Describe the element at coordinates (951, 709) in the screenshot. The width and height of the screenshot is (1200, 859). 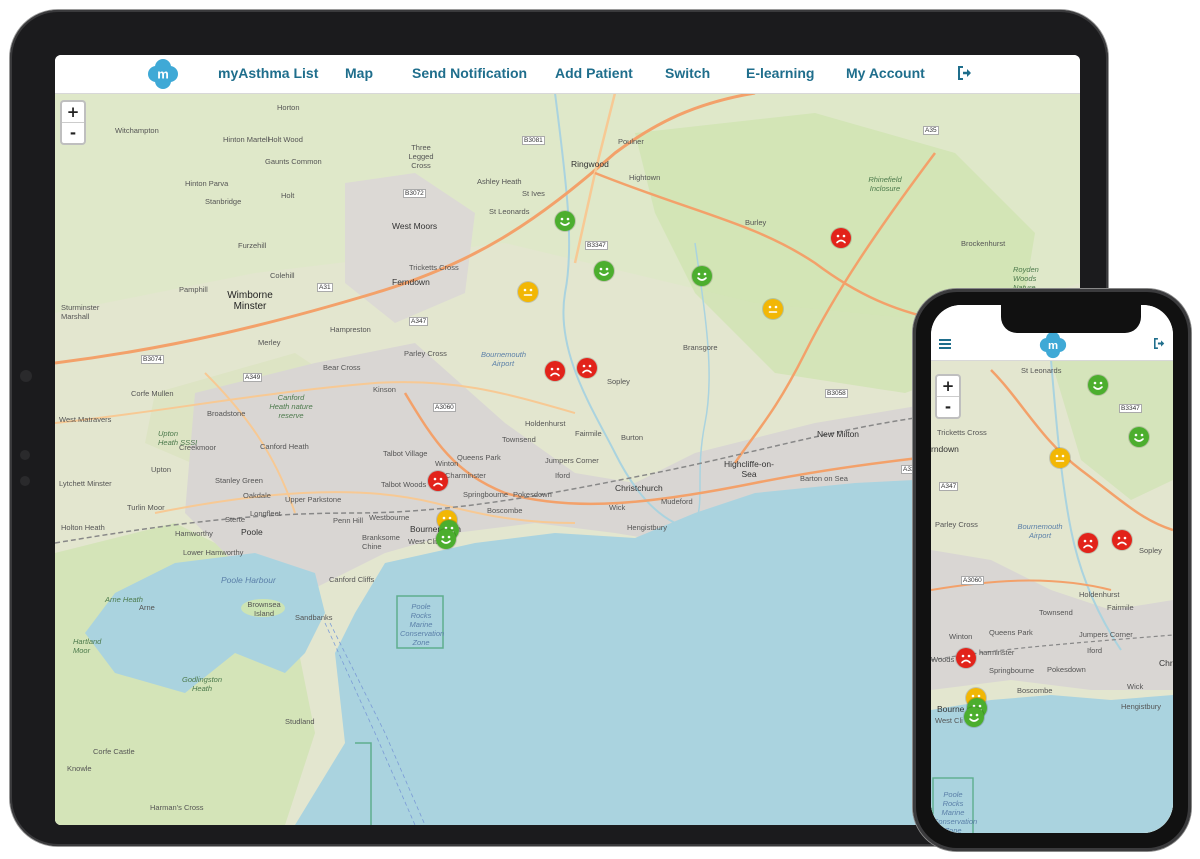
I see `map-label: Bourne` at that location.